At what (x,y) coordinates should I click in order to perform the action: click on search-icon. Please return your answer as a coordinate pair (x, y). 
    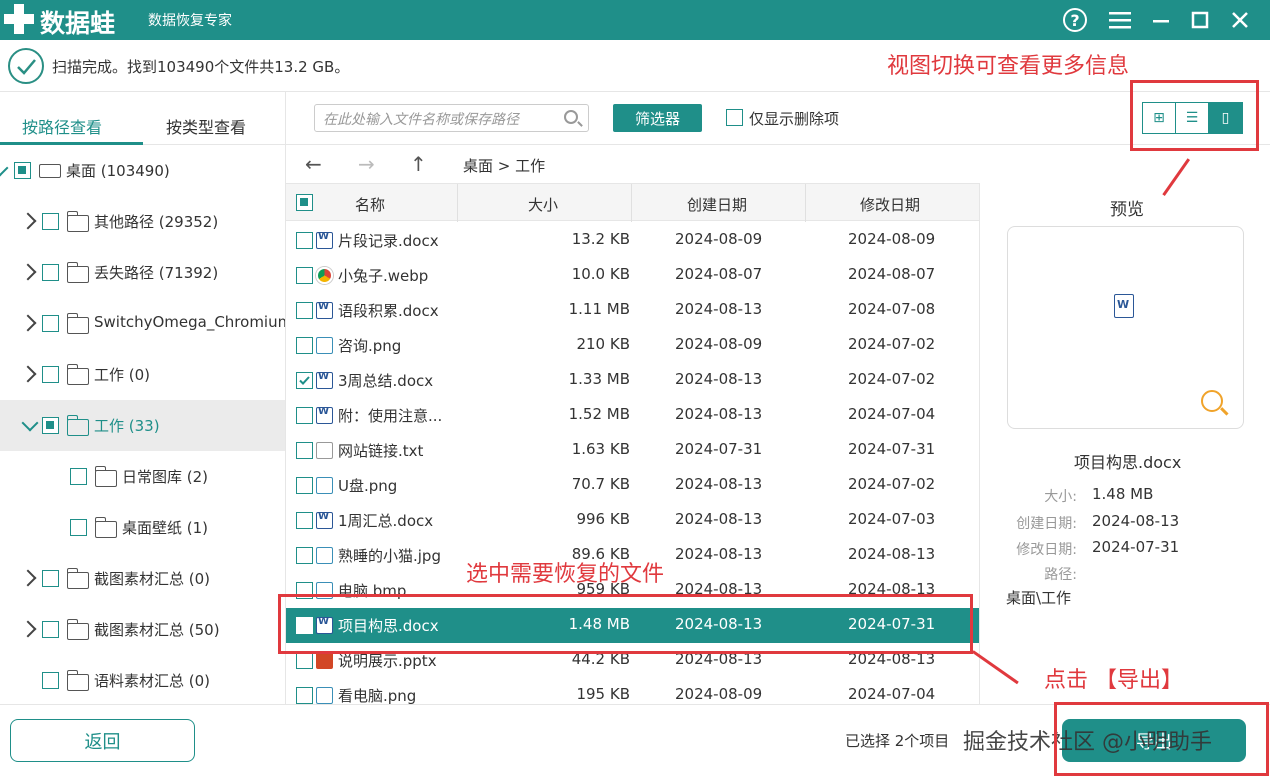
    Looking at the image, I should click on (571, 117).